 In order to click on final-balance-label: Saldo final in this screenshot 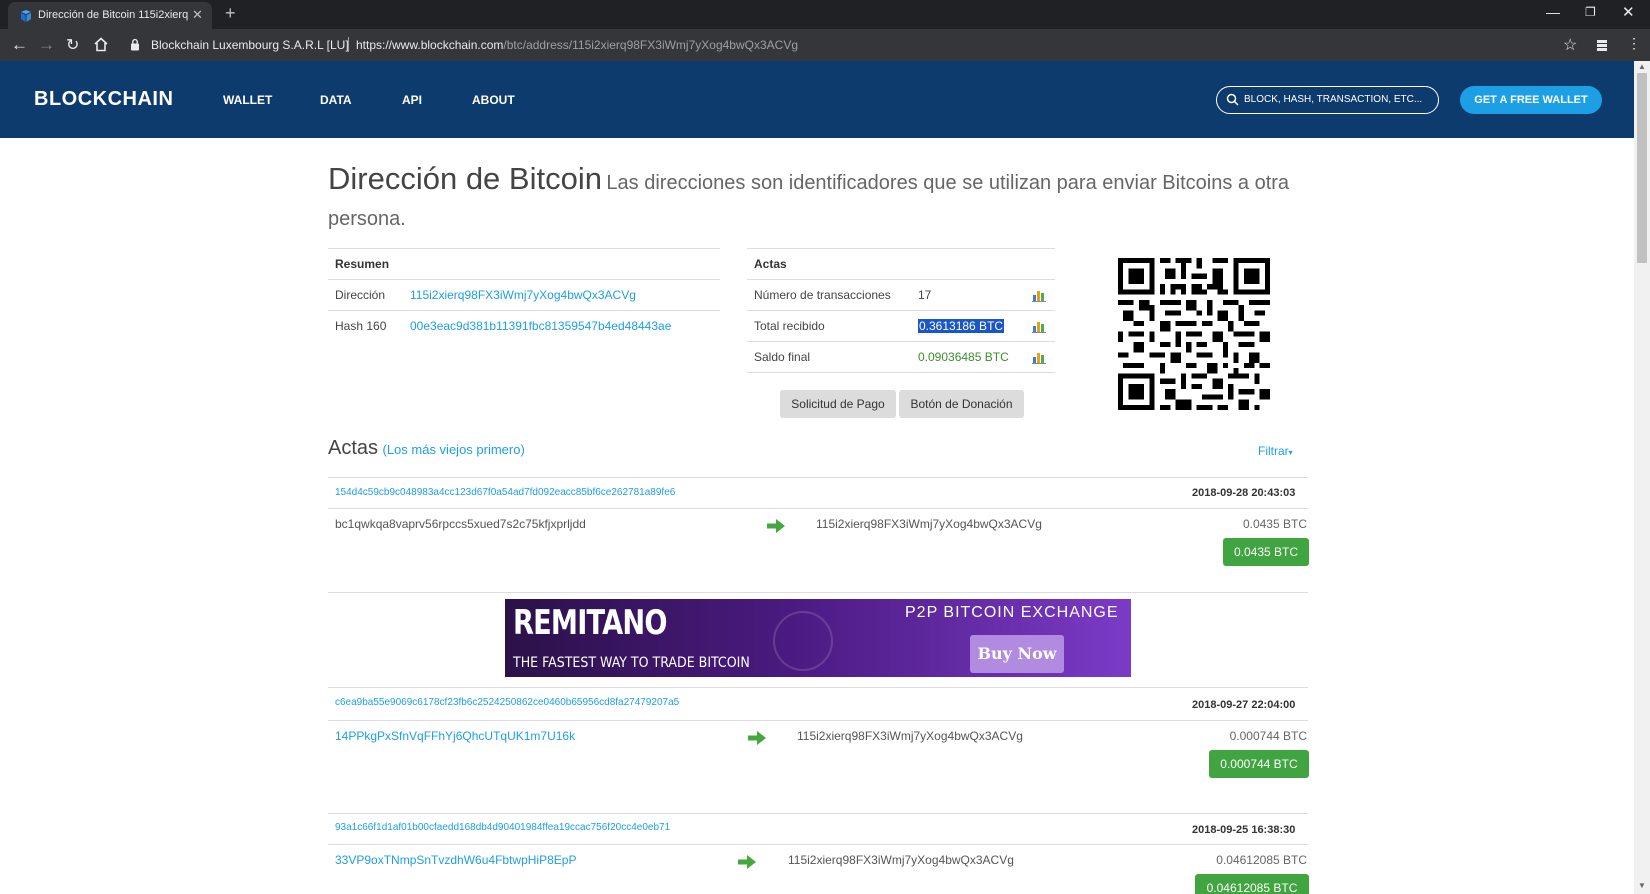, I will do `click(782, 357)`.